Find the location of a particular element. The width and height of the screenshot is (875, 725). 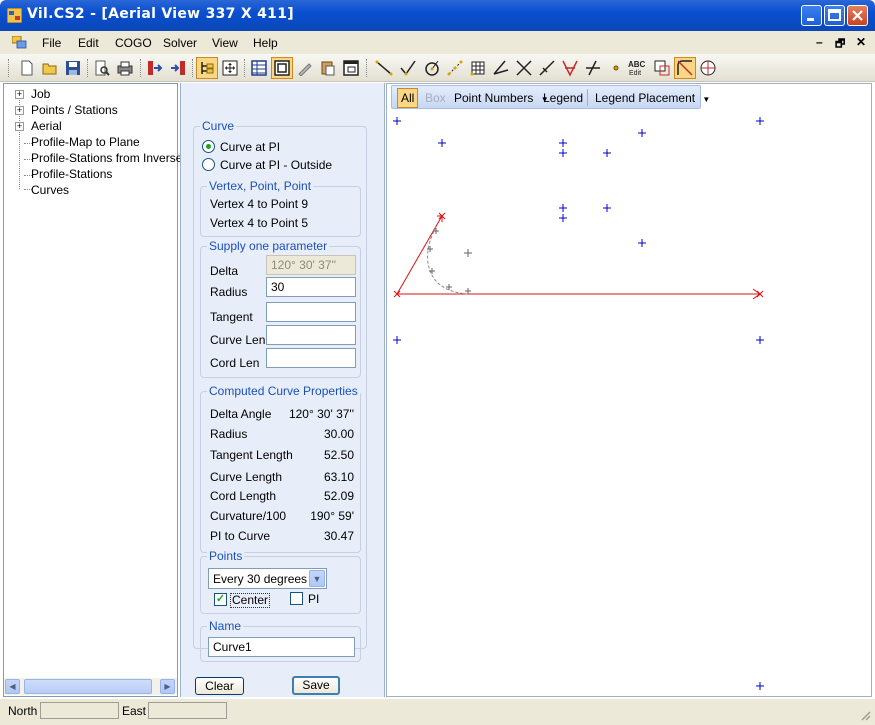

tree-item-label: Curves is located at coordinates (50, 190).